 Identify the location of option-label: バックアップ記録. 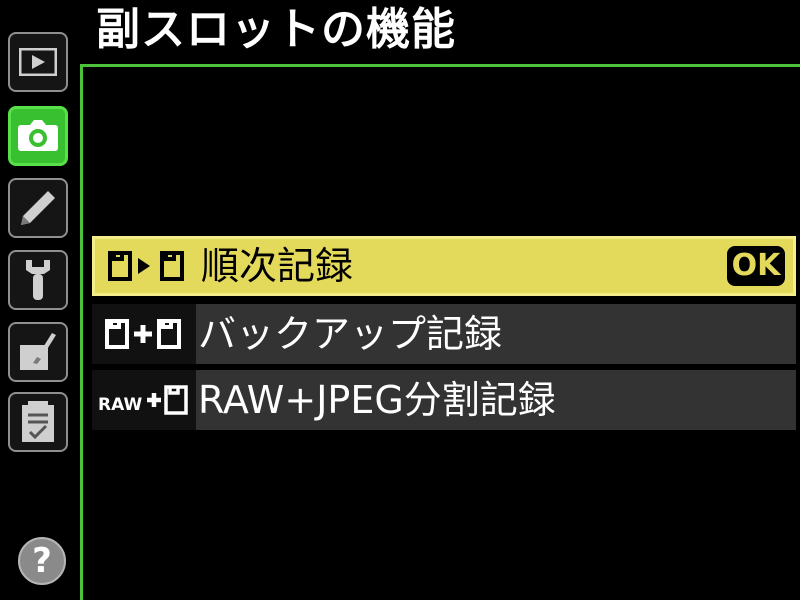
(350, 334).